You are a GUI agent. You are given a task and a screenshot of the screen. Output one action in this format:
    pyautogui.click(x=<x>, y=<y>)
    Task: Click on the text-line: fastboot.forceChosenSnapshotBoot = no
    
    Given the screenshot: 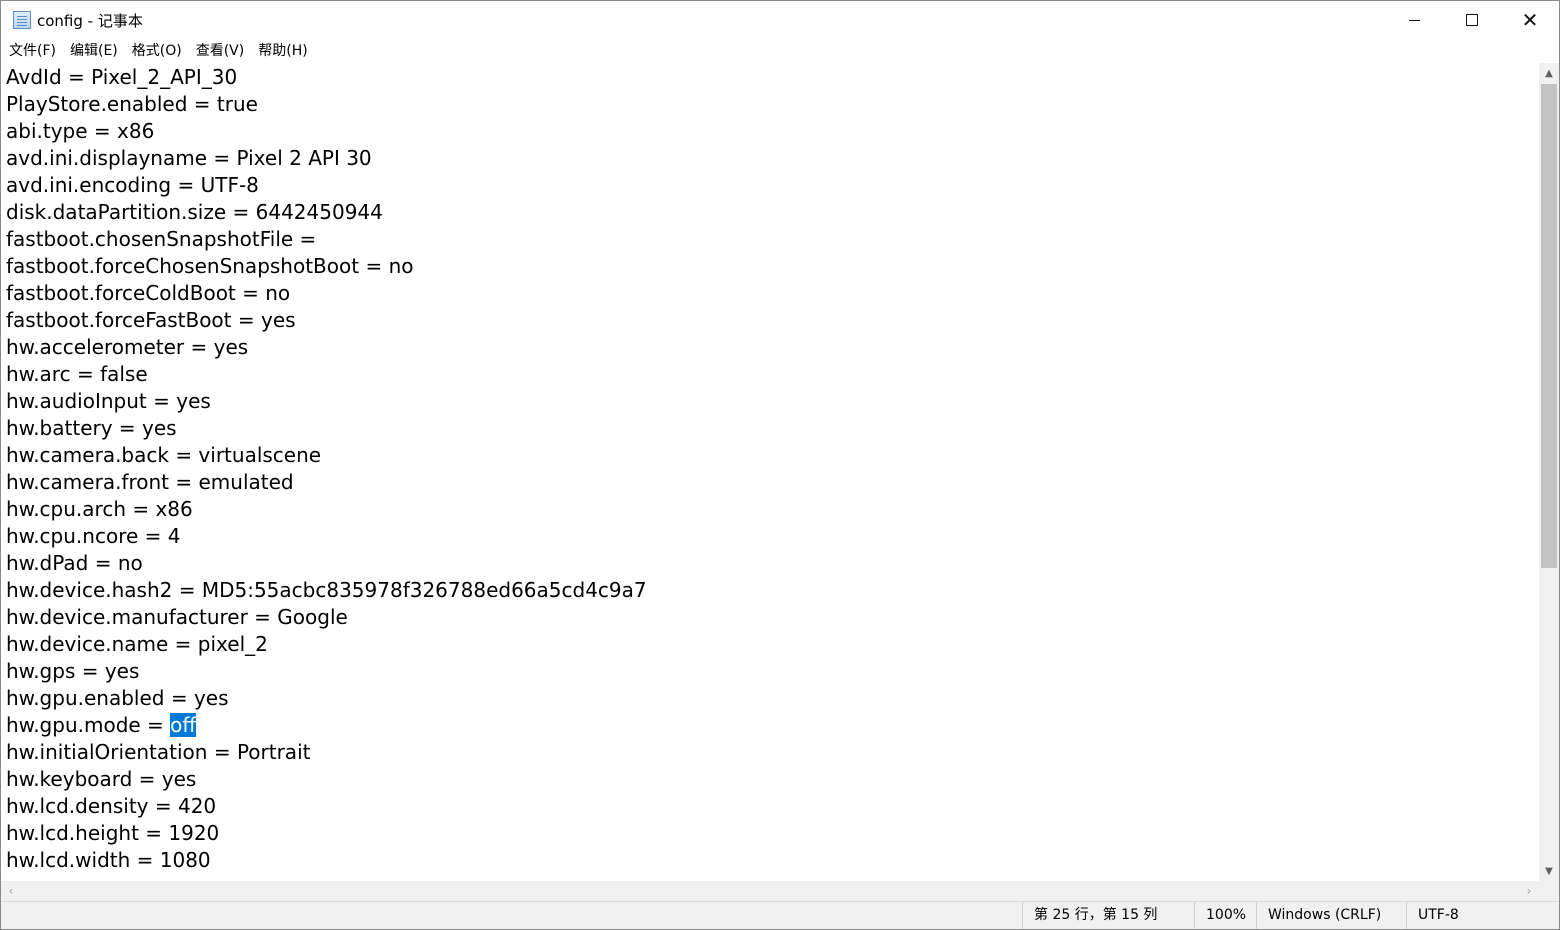 What is the action you would take?
    pyautogui.click(x=210, y=266)
    